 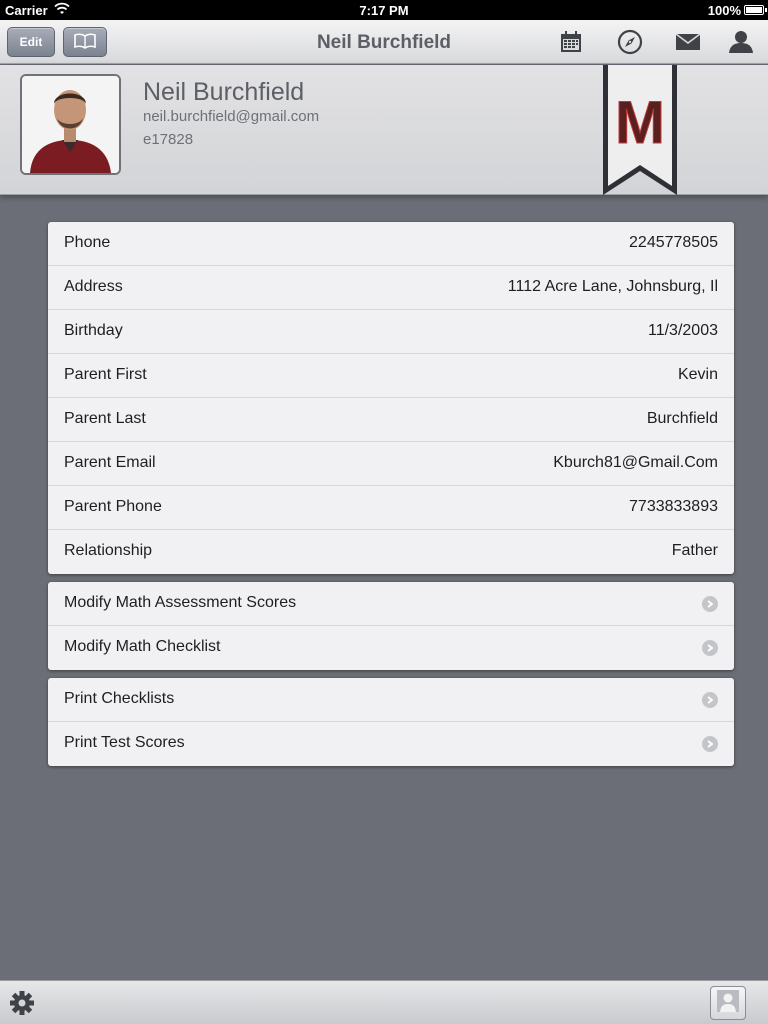 I want to click on detail-row-parent-phone: Parent Phone 7733833893, so click(x=391, y=508).